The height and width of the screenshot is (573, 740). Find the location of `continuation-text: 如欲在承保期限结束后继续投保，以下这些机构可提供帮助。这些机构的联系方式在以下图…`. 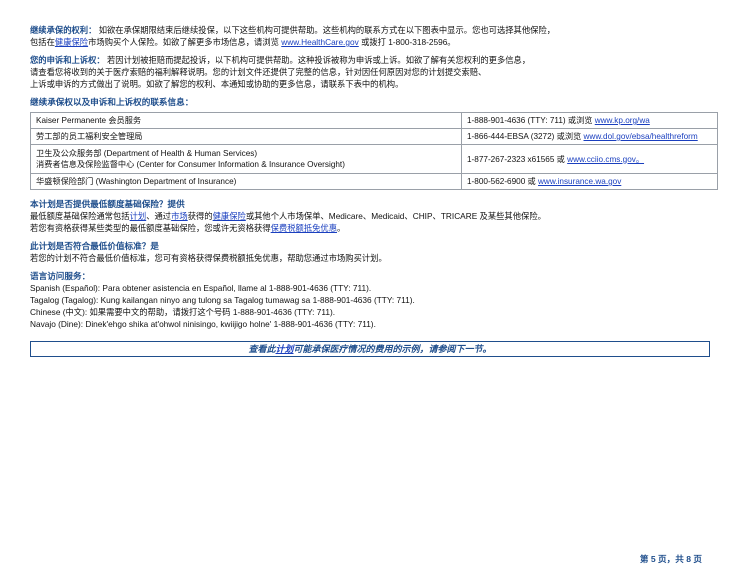

continuation-text: 如欲在承保期限结束后继续投保，以下这些机构可提供帮助。这些机构的联系方式在以下图… is located at coordinates (327, 30).